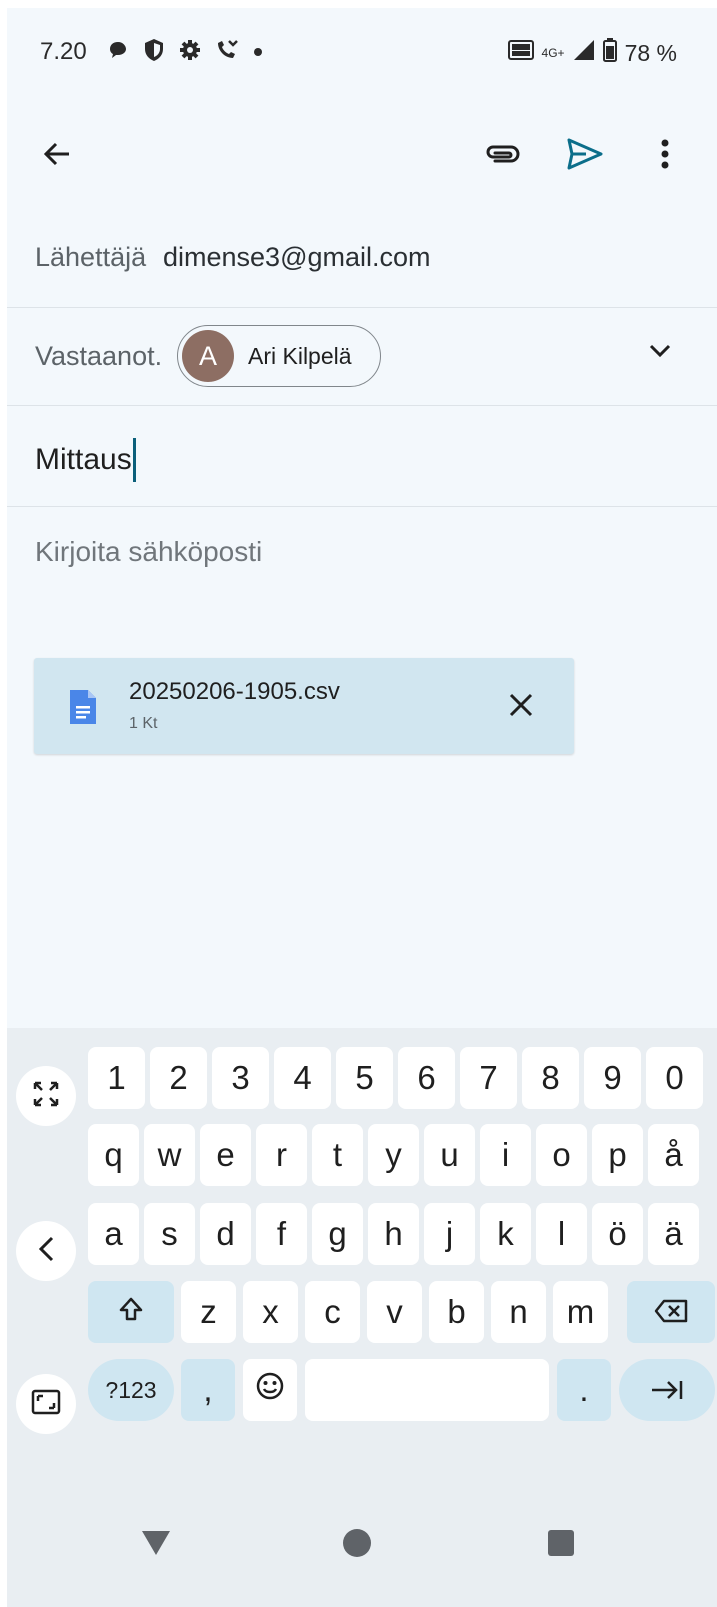  Describe the element at coordinates (673, 1155) in the screenshot. I see `key-å: å` at that location.